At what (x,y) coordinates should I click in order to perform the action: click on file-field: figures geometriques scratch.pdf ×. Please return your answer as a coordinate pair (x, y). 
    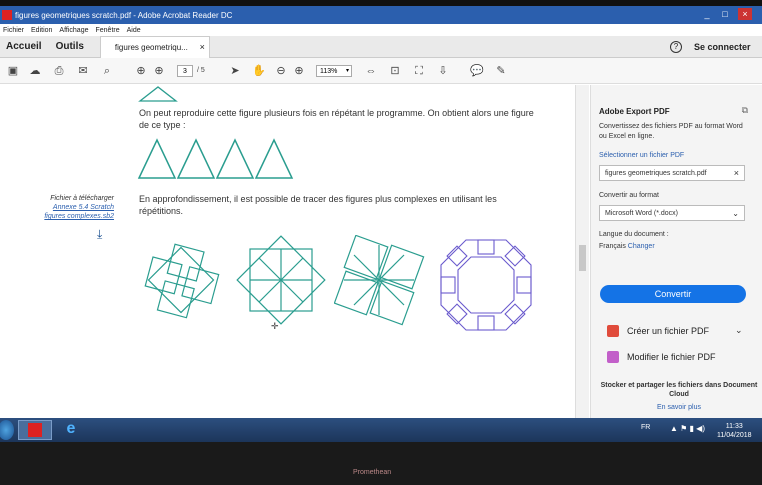
    Looking at the image, I should click on (672, 173).